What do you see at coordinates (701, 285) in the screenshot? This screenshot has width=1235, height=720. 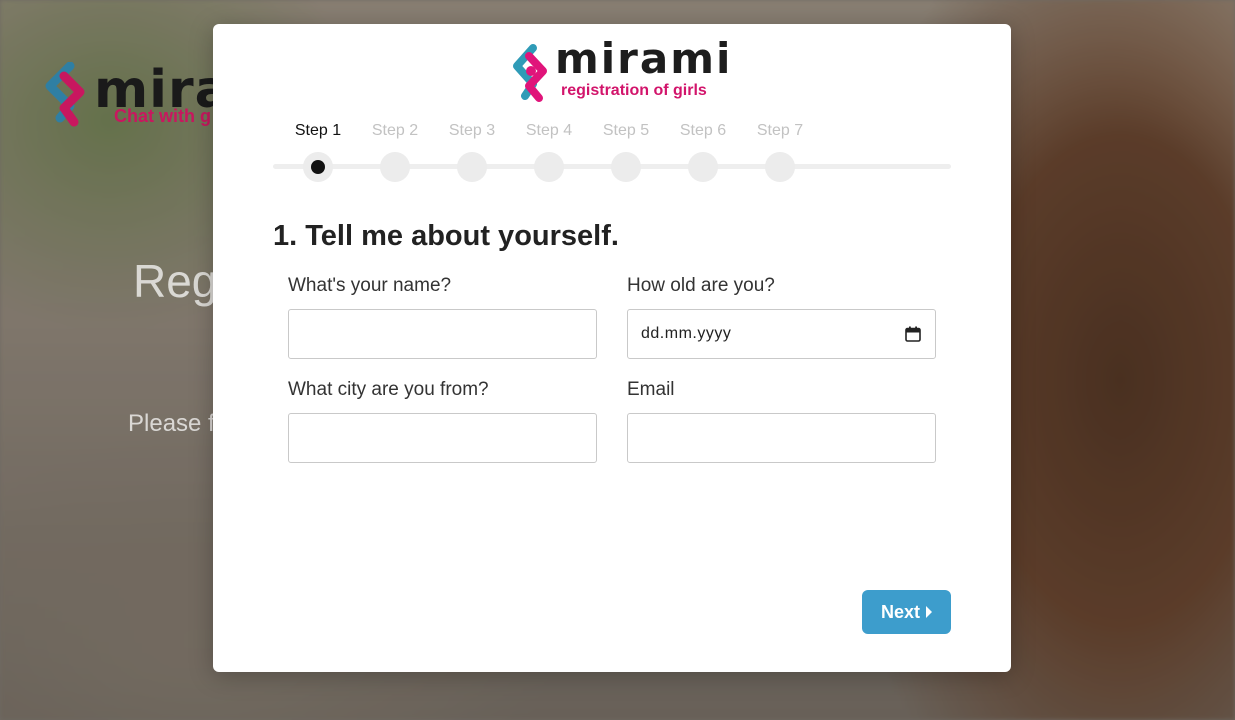 I see `age-label: How old are you?` at bounding box center [701, 285].